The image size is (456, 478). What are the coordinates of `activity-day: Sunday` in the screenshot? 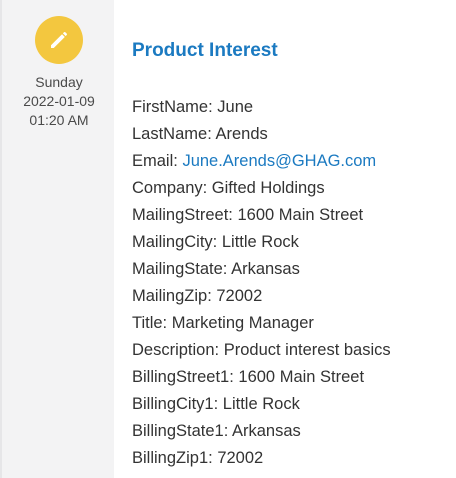 It's located at (59, 82).